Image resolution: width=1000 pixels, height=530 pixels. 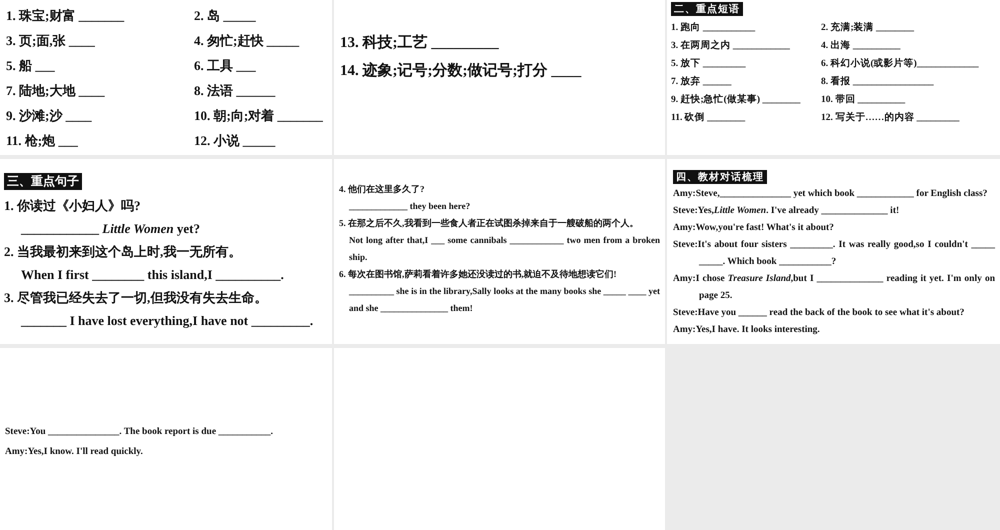 I want to click on exercise-line: Amy:Yes,I know. I'll read quickly., so click(x=74, y=452).